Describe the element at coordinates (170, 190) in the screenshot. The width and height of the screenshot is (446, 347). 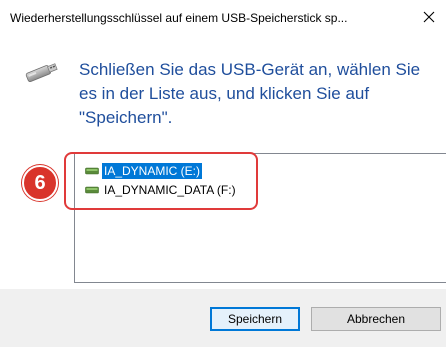
I see `drive-label: IA_DYNAMIC_DATA (F:)` at that location.